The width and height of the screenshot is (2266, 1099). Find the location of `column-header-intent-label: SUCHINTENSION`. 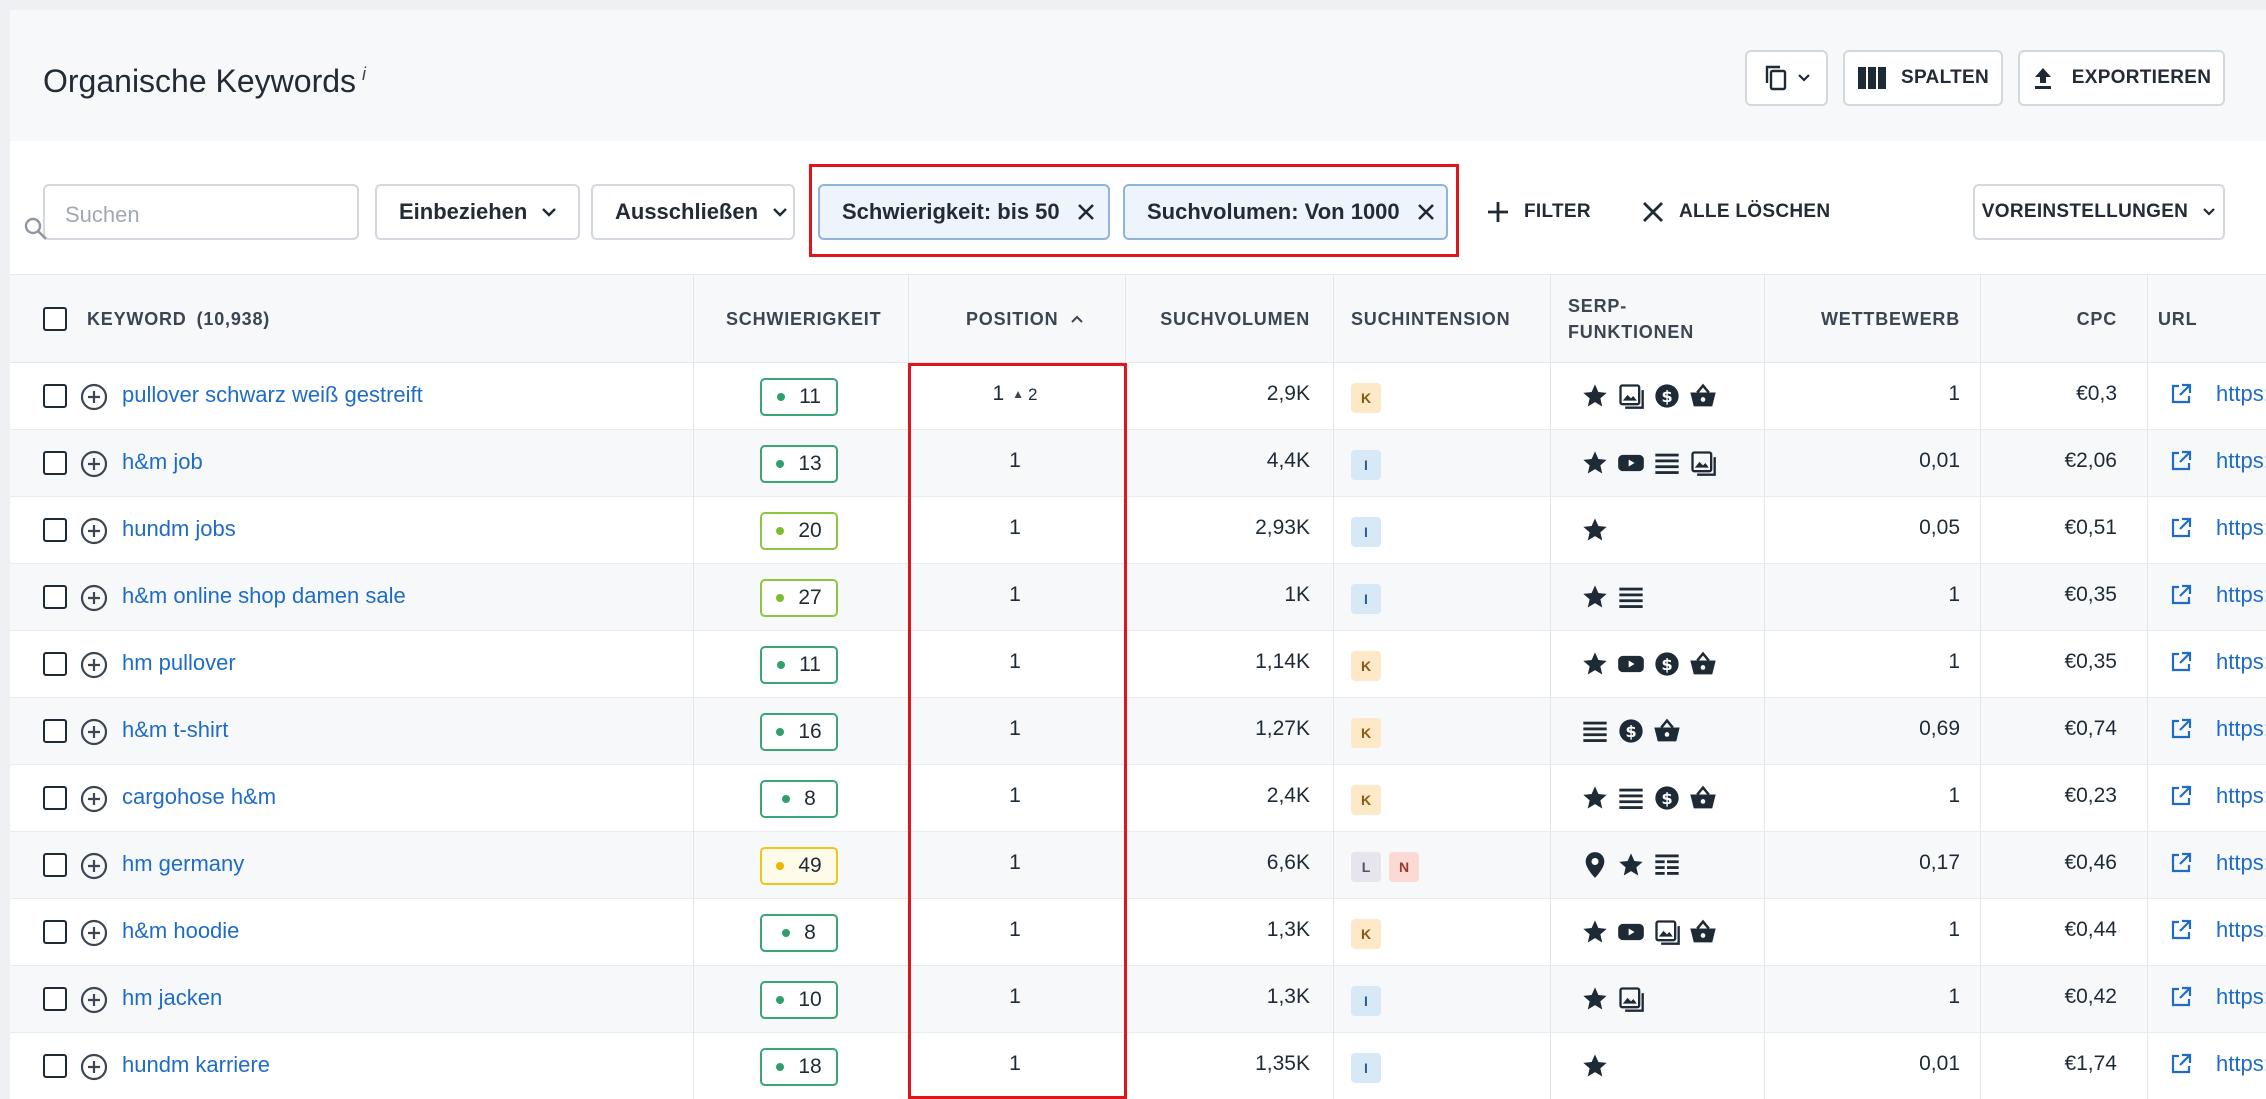

column-header-intent-label: SUCHINTENSION is located at coordinates (1431, 318).